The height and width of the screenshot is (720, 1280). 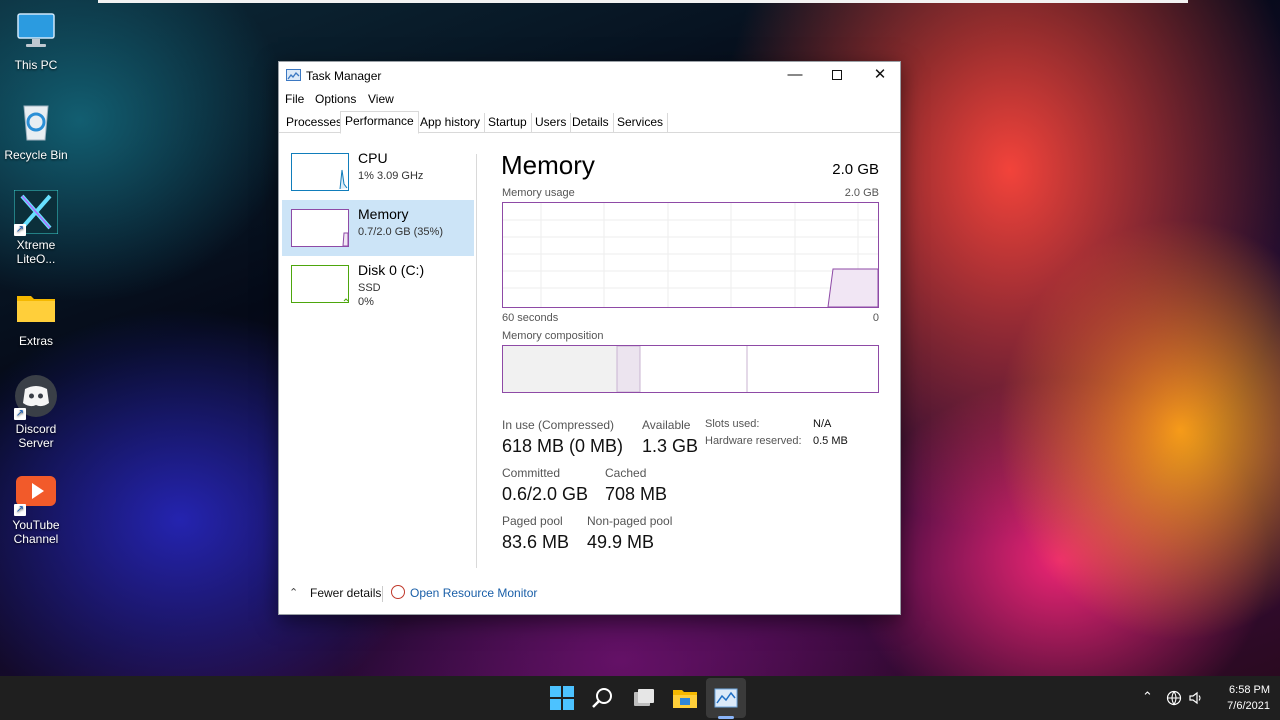 I want to click on memory-usage-graph, so click(x=690, y=255).